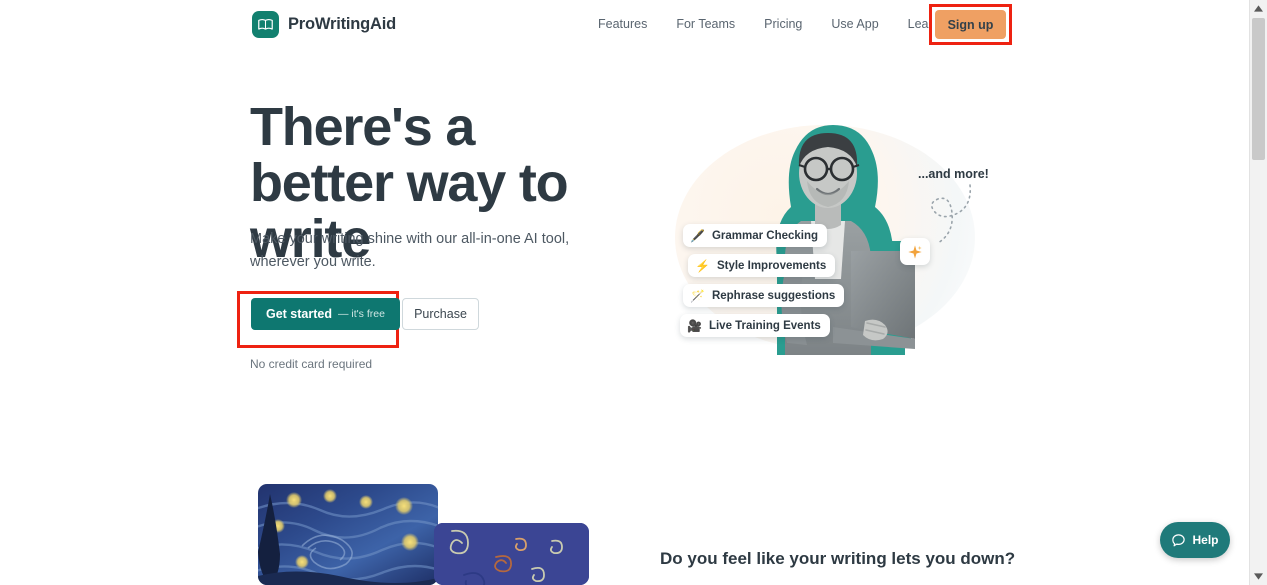 The height and width of the screenshot is (585, 1267). I want to click on pen-icon: 🖋️, so click(697, 235).